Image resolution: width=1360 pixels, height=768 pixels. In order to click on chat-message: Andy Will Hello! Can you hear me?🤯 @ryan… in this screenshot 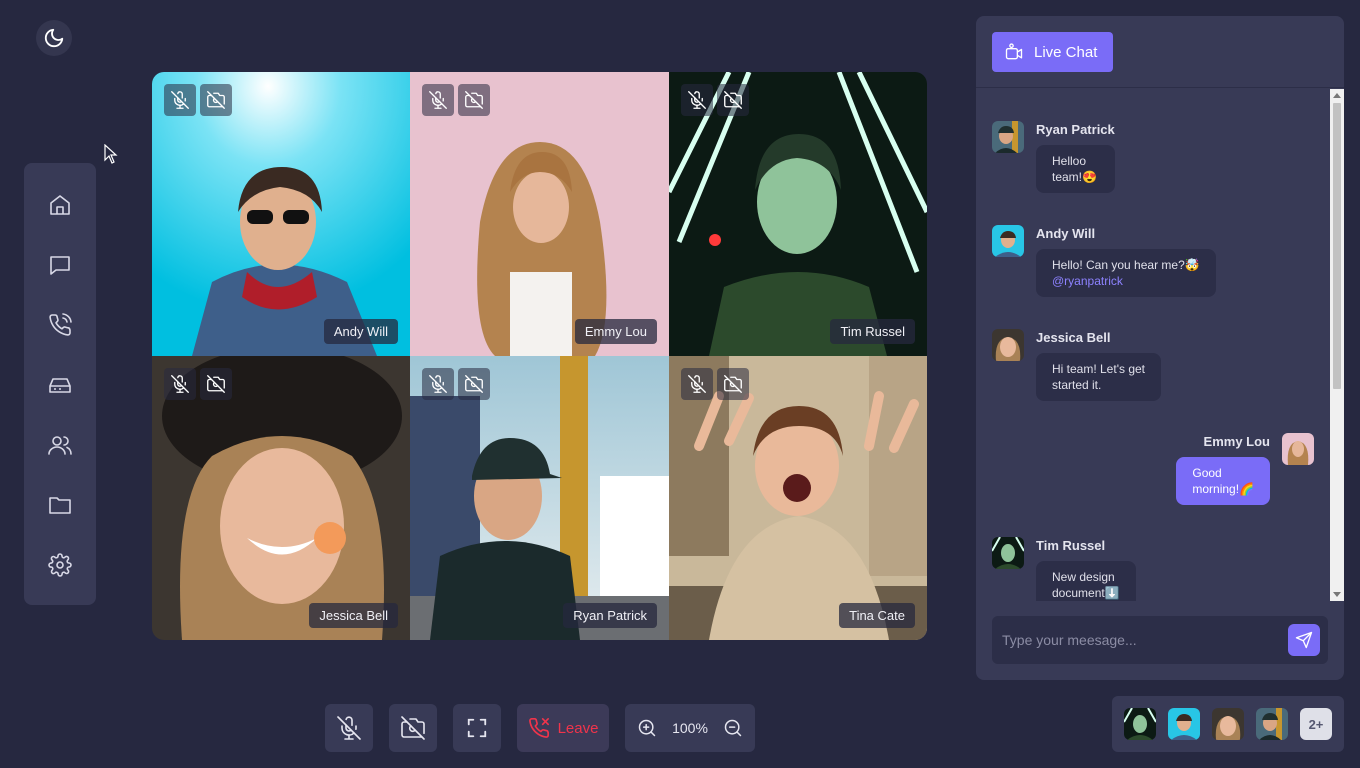, I will do `click(1104, 261)`.